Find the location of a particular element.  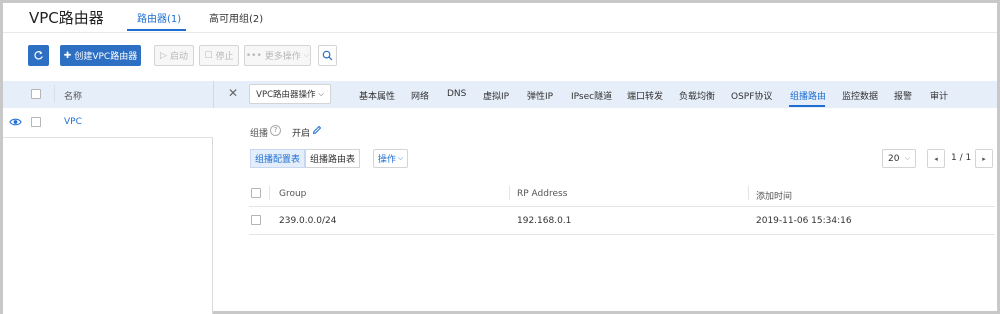

tab-audit: 审计 is located at coordinates (939, 95).